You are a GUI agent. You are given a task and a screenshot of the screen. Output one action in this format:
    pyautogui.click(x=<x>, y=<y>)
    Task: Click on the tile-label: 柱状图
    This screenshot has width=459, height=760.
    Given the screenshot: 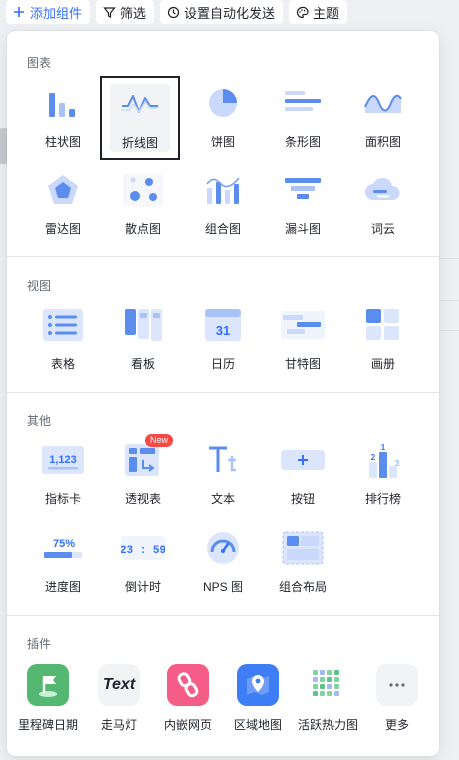 What is the action you would take?
    pyautogui.click(x=62, y=142)
    